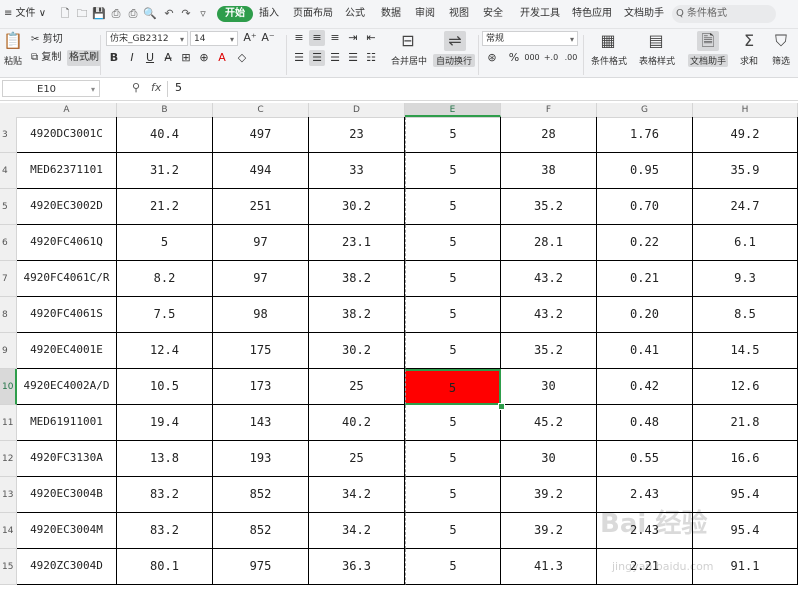 This screenshot has height=592, width=798. What do you see at coordinates (67, 135) in the screenshot?
I see `table-cell: 4920DC3001C` at bounding box center [67, 135].